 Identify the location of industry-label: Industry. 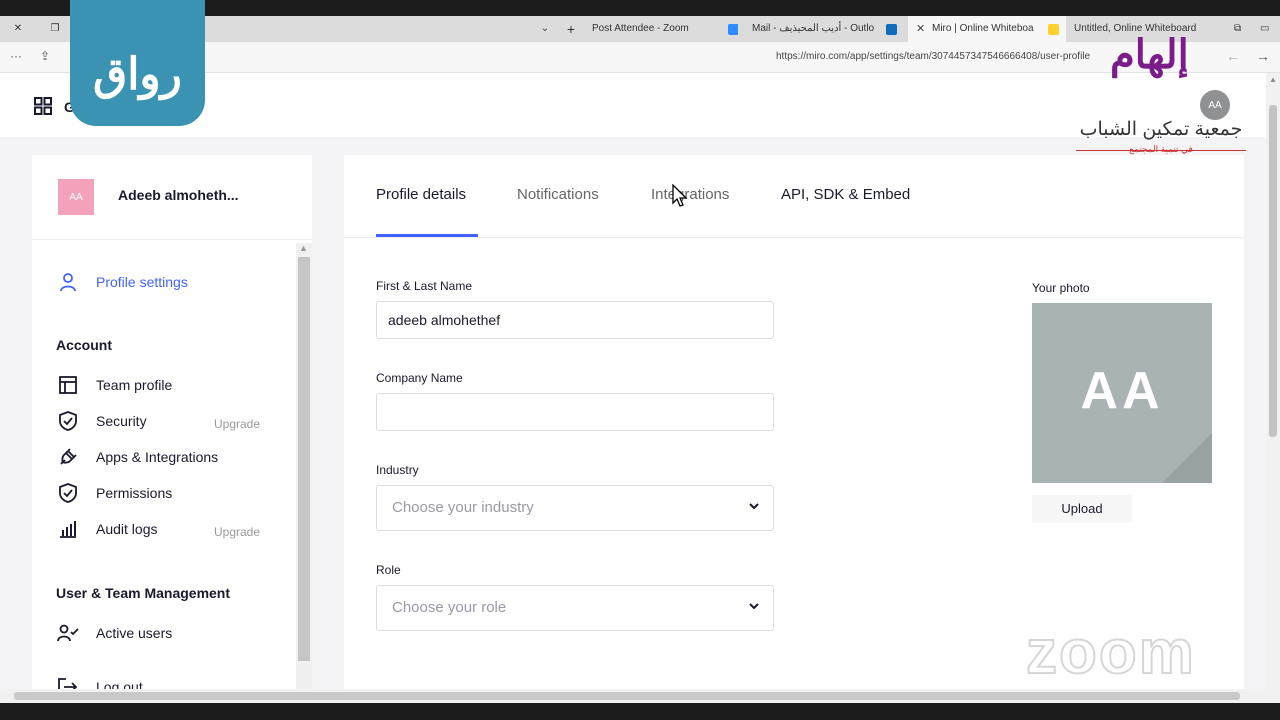
(397, 470).